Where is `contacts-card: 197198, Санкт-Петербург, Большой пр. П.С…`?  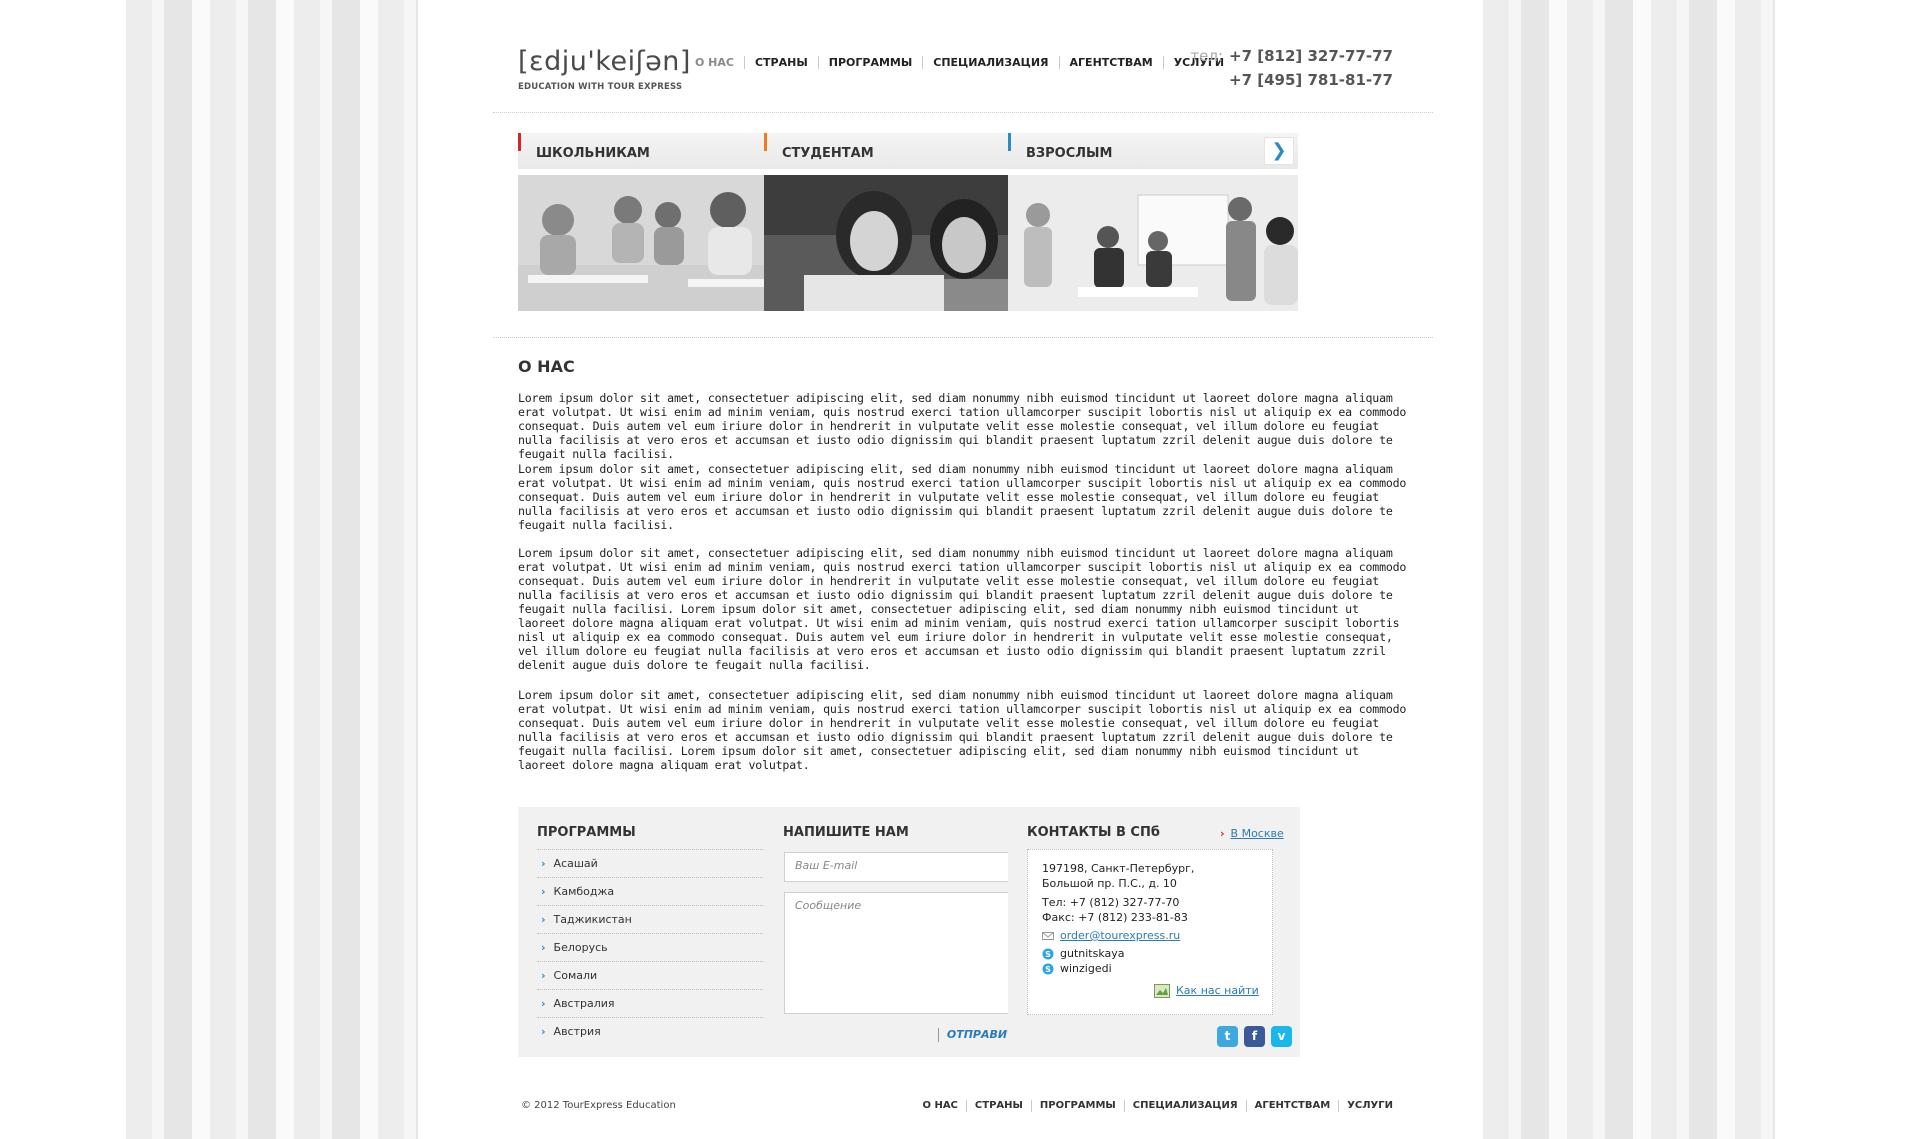 contacts-card: 197198, Санкт-Петербург, Большой пр. П.С… is located at coordinates (1150, 932).